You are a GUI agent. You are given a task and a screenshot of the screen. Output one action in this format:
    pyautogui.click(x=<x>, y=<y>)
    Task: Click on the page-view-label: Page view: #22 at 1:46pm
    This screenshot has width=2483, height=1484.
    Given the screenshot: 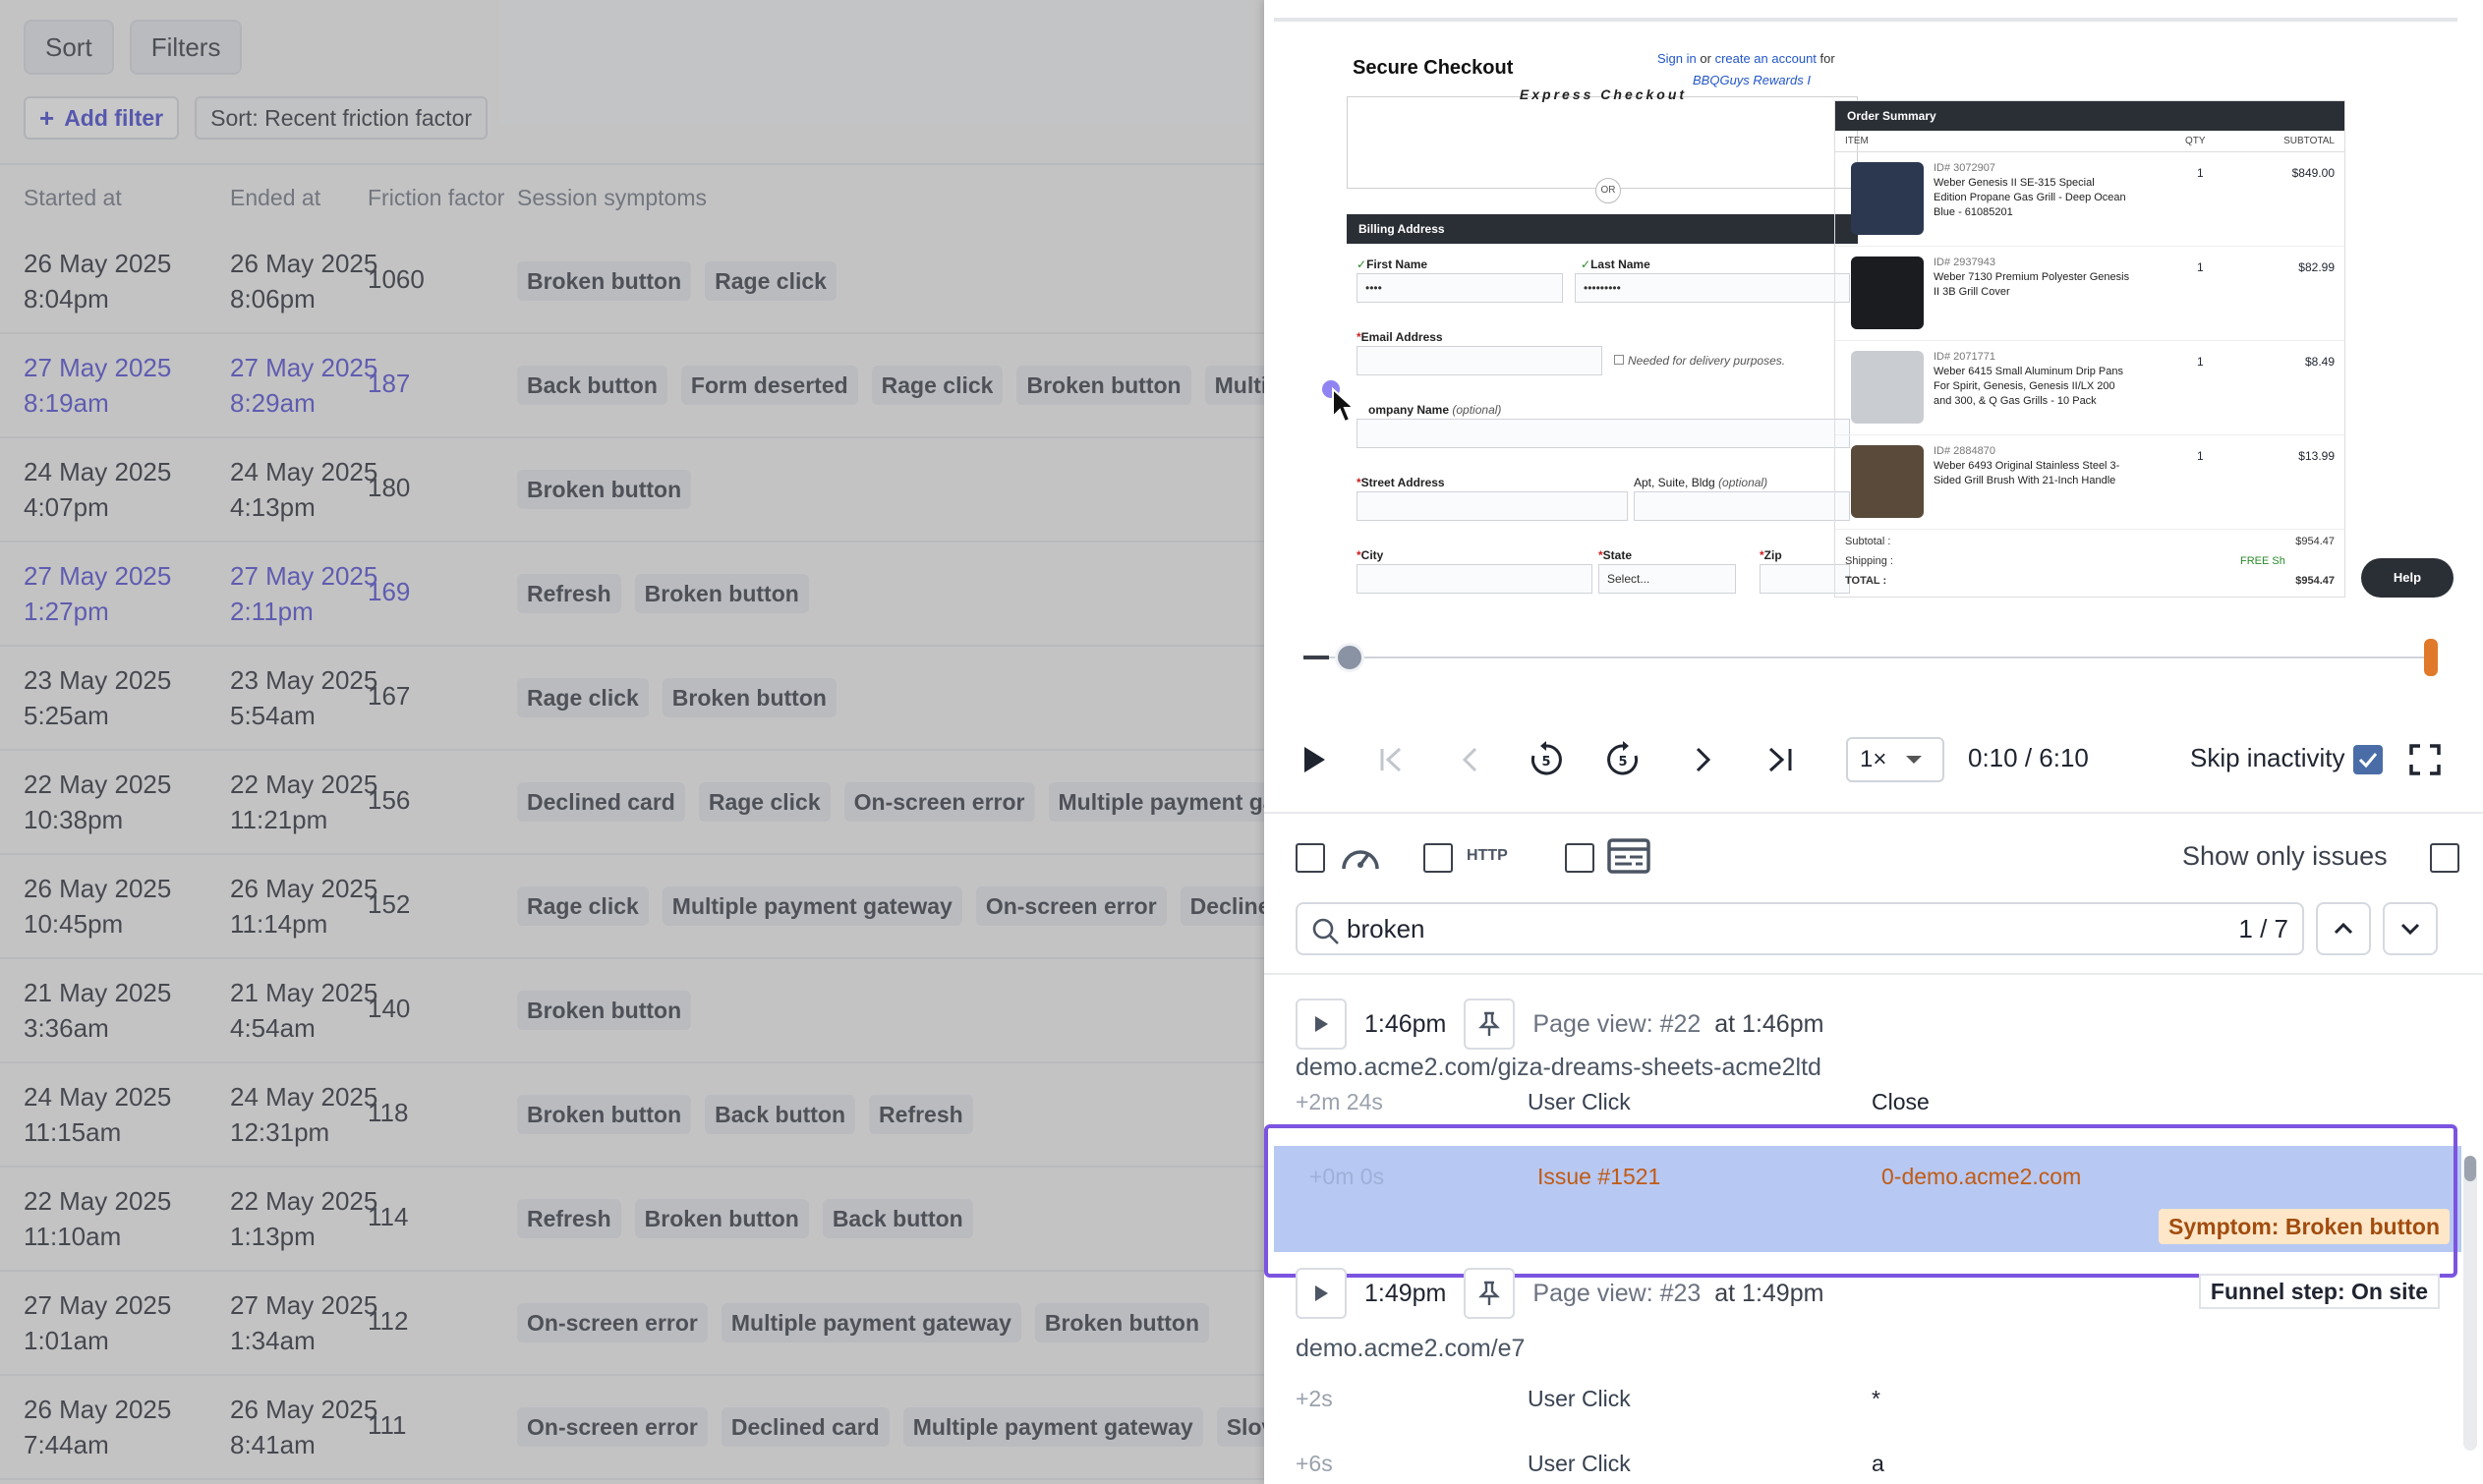 What is the action you would take?
    pyautogui.click(x=1678, y=1023)
    